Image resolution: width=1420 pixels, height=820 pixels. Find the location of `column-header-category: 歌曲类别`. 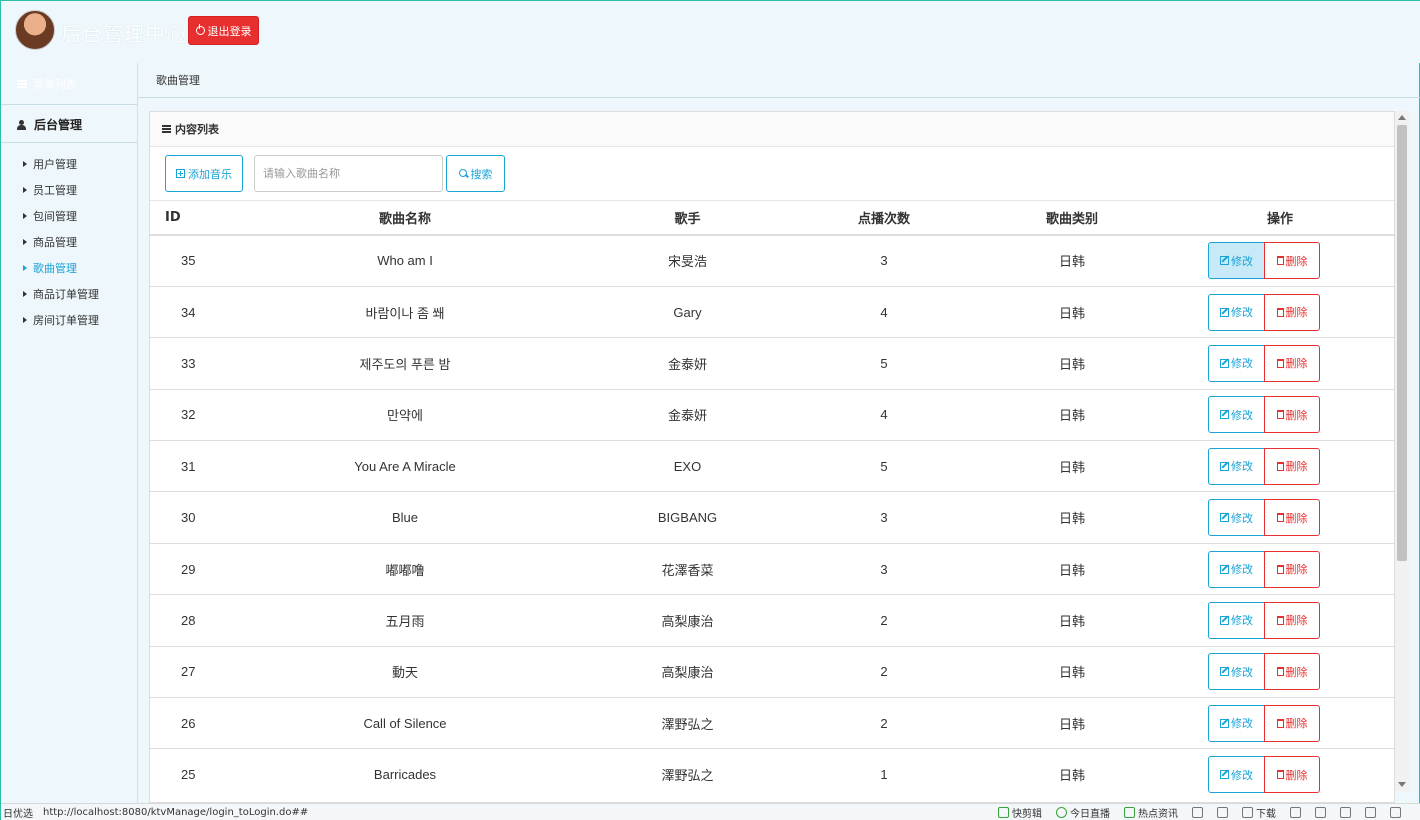

column-header-category: 歌曲类别 is located at coordinates (1072, 218).